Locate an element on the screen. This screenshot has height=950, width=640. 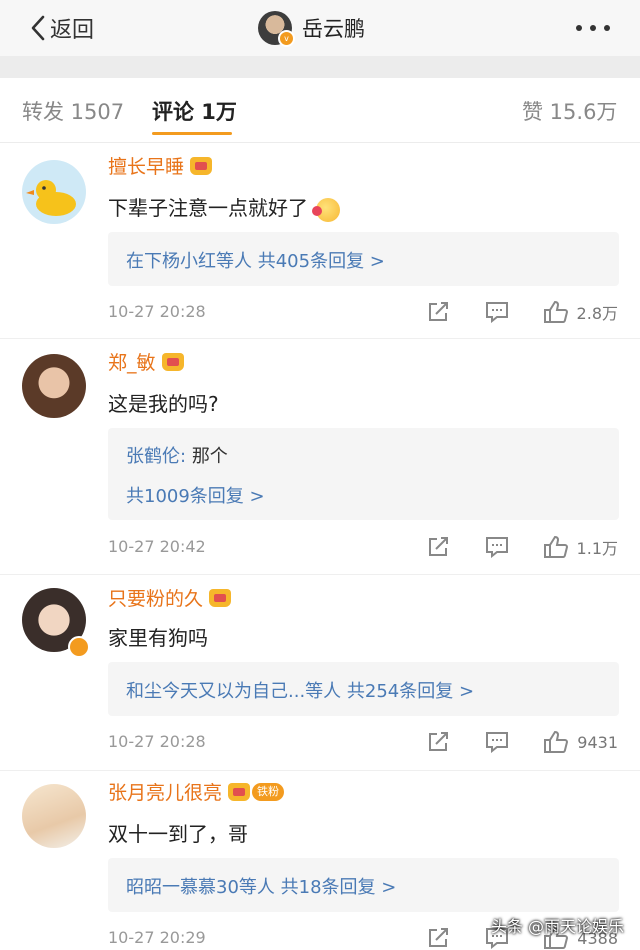
page-title: v 岳云鹏 is located at coordinates (311, 28).